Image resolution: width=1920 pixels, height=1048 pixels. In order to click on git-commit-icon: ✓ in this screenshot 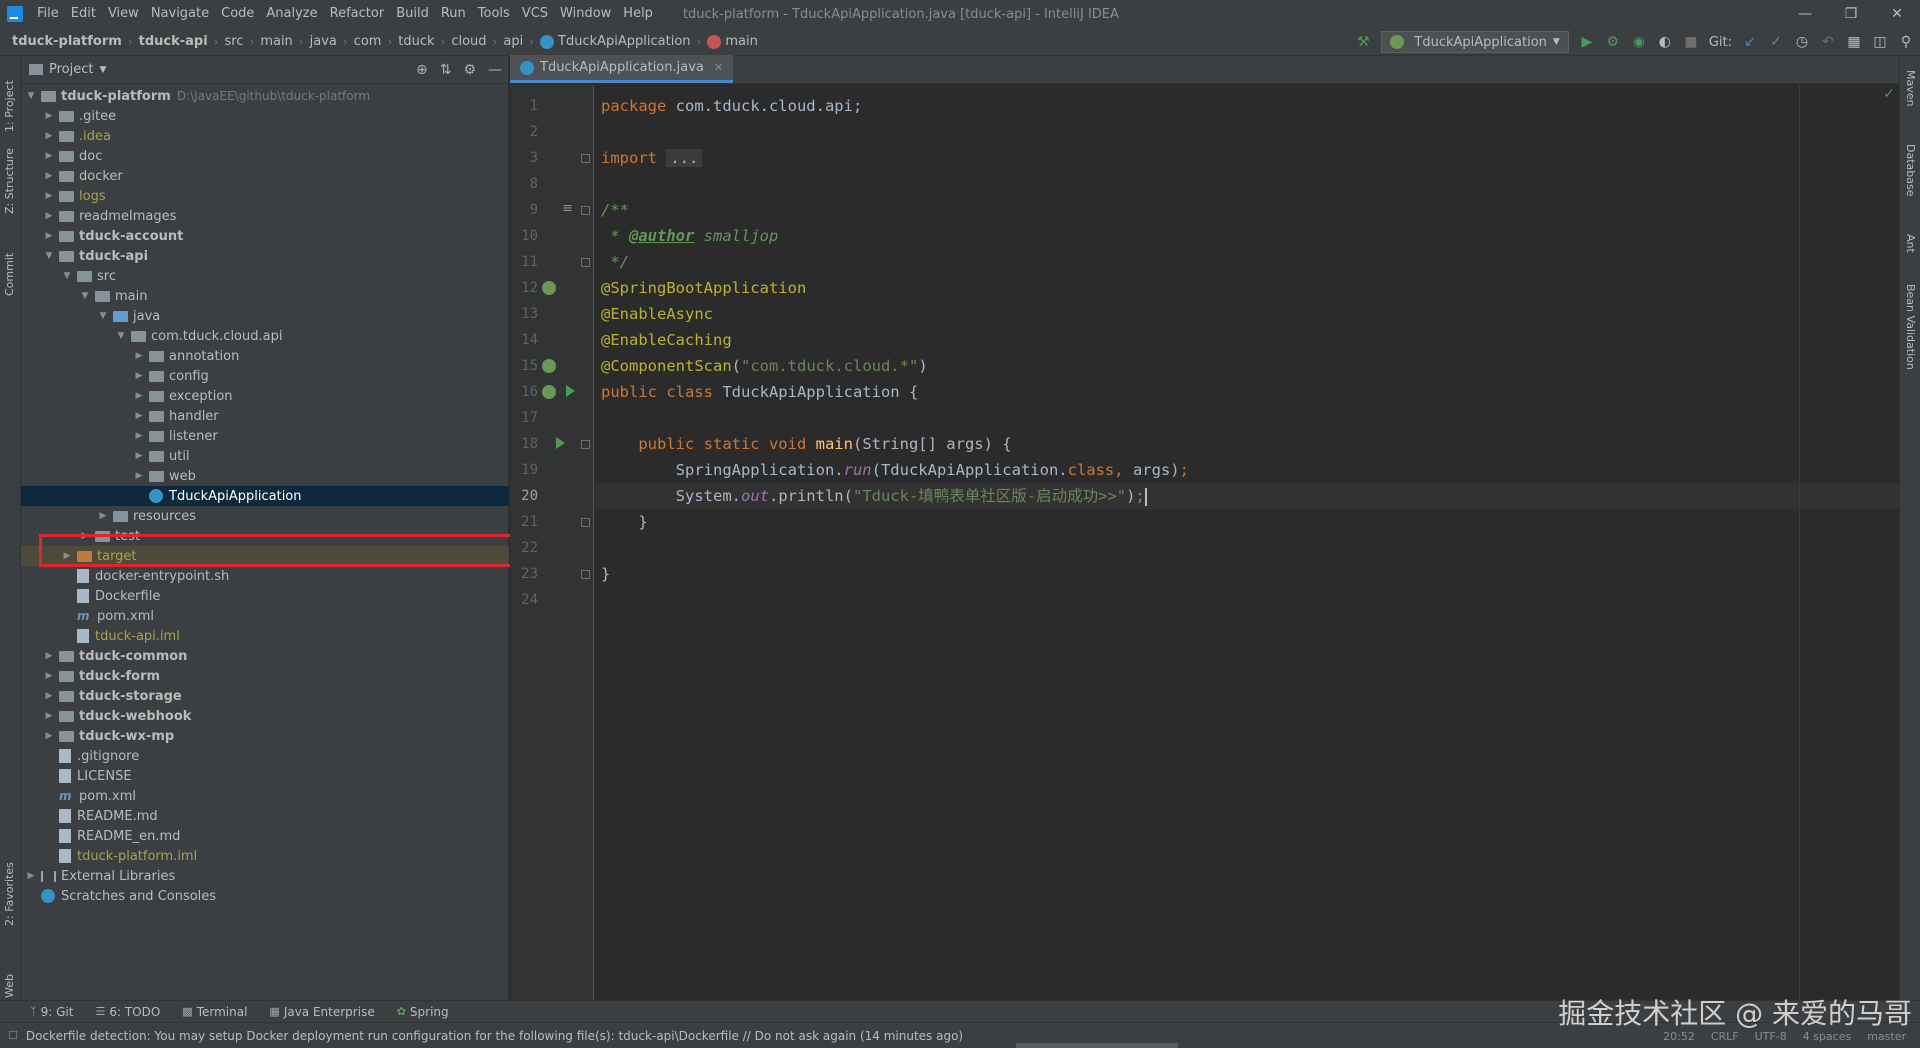, I will do `click(1776, 42)`.